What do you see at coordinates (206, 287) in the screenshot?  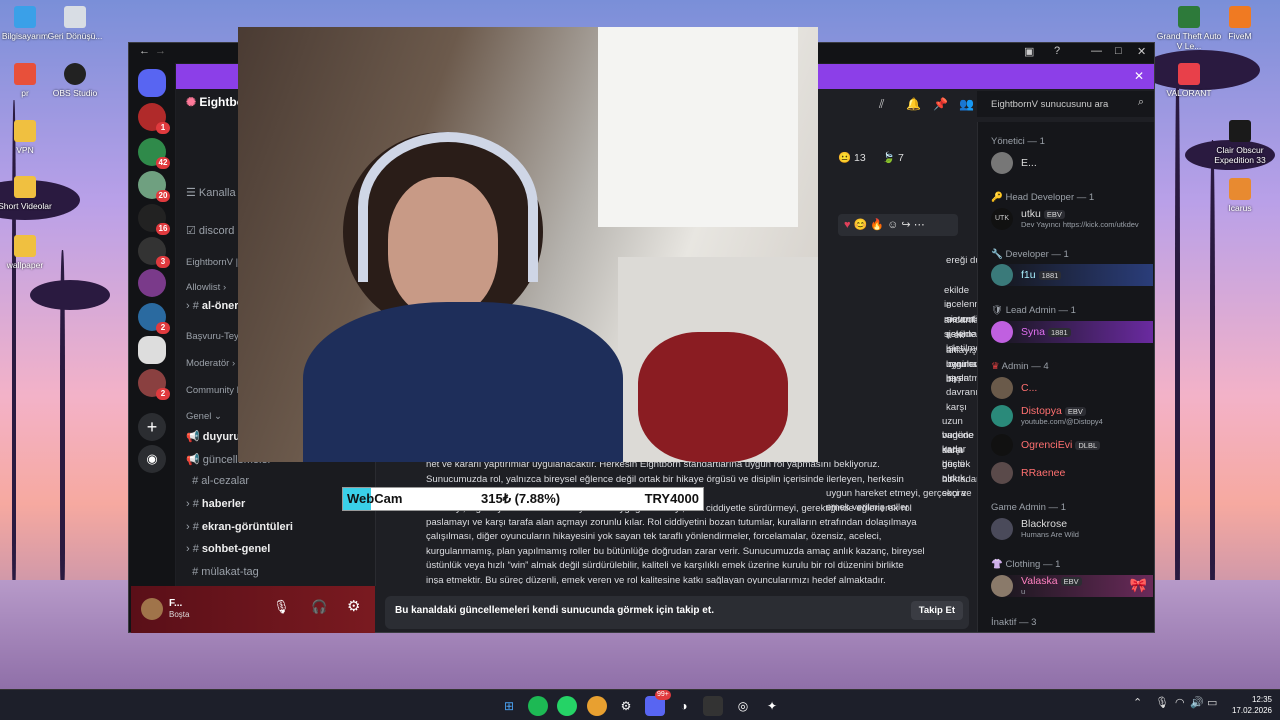 I see `category-allowlist: Allowlist ›` at bounding box center [206, 287].